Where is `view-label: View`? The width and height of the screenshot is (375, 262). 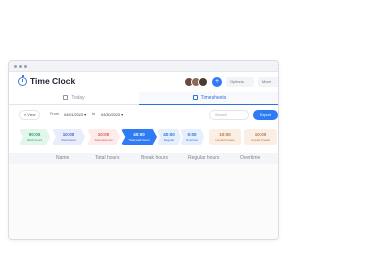 view-label: View is located at coordinates (31, 115).